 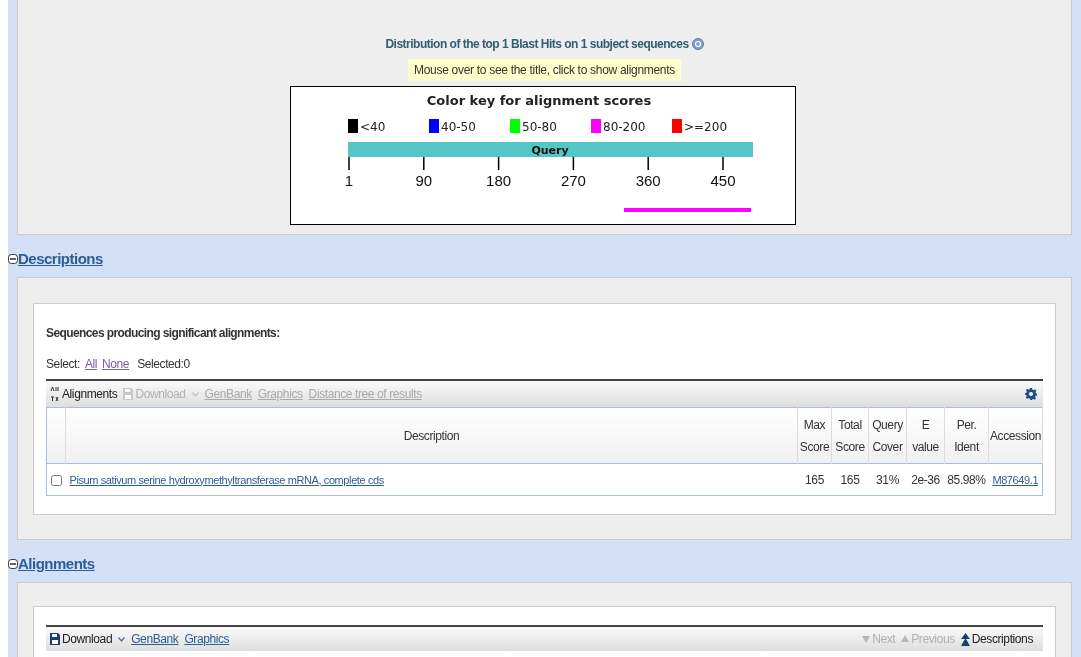 I want to click on double-up-arrow-icon, so click(x=965, y=639).